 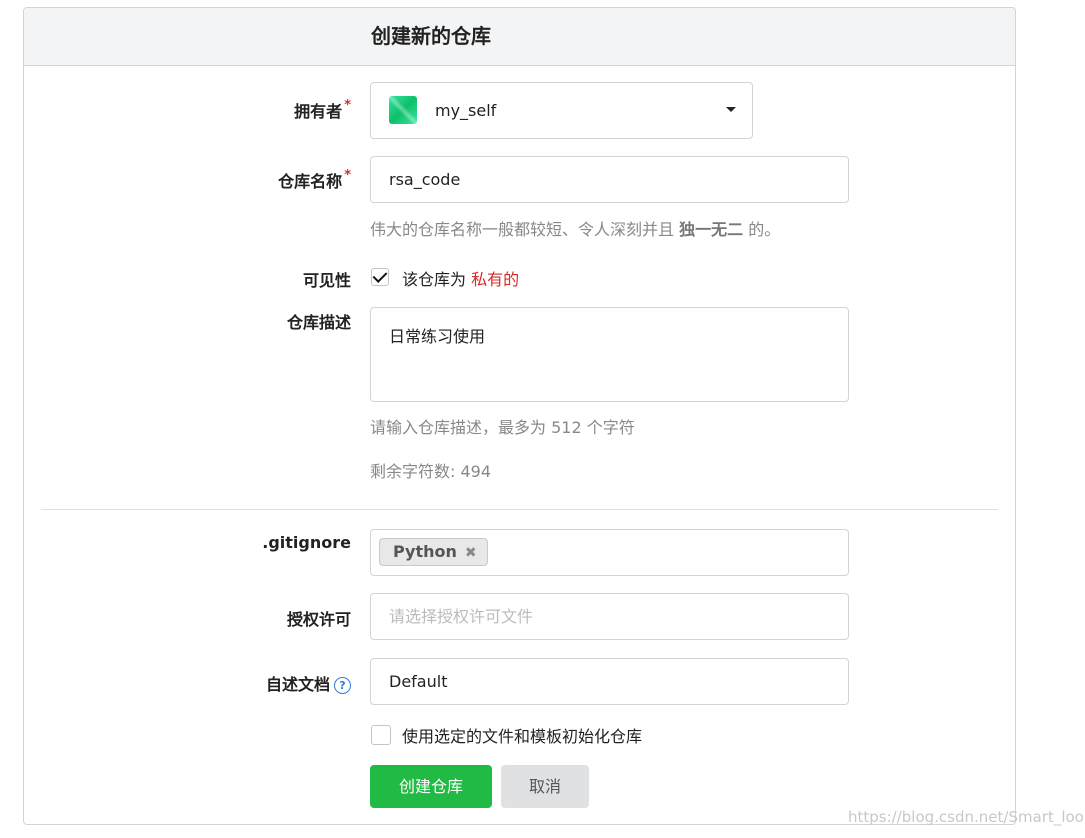 What do you see at coordinates (522, 229) in the screenshot?
I see `repo-name-help-prefix: 伟大的仓库名称一般都较短、令人深刻并且` at bounding box center [522, 229].